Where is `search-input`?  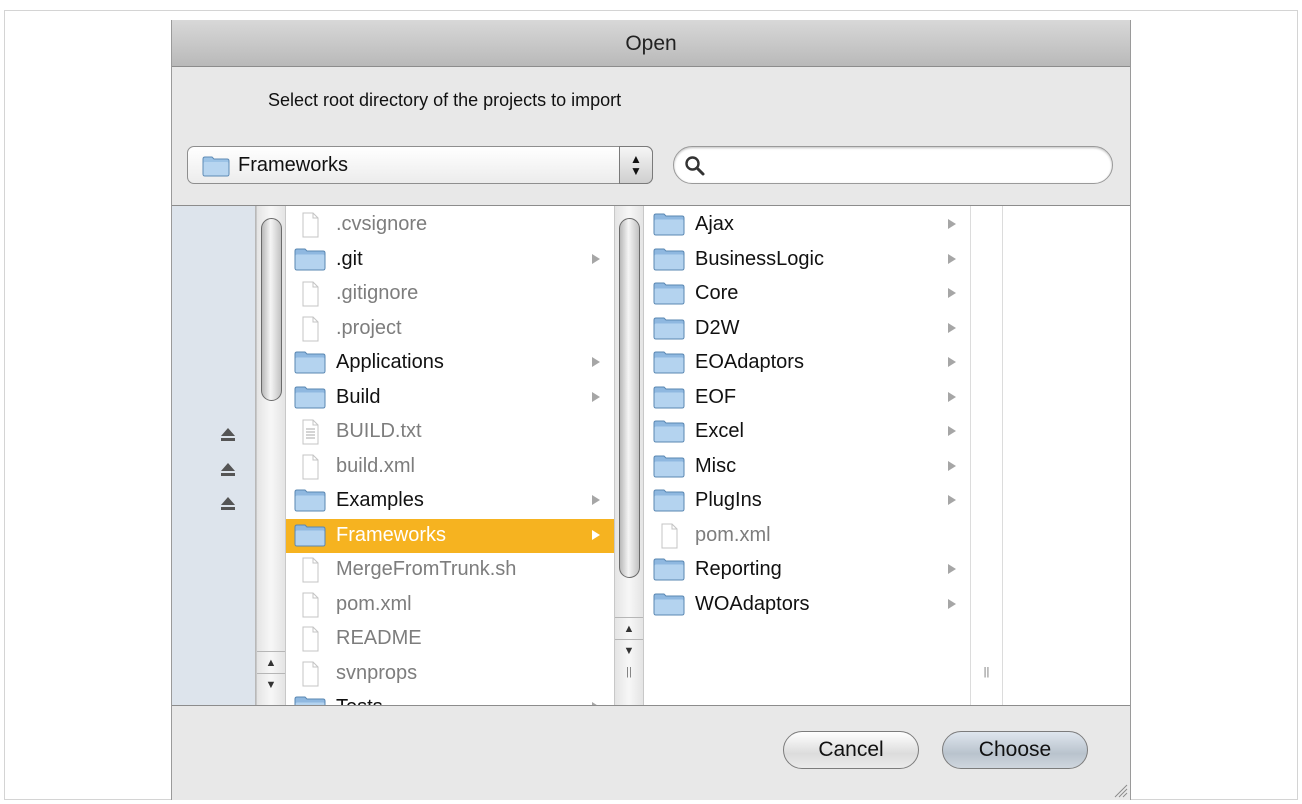
search-input is located at coordinates (907, 165).